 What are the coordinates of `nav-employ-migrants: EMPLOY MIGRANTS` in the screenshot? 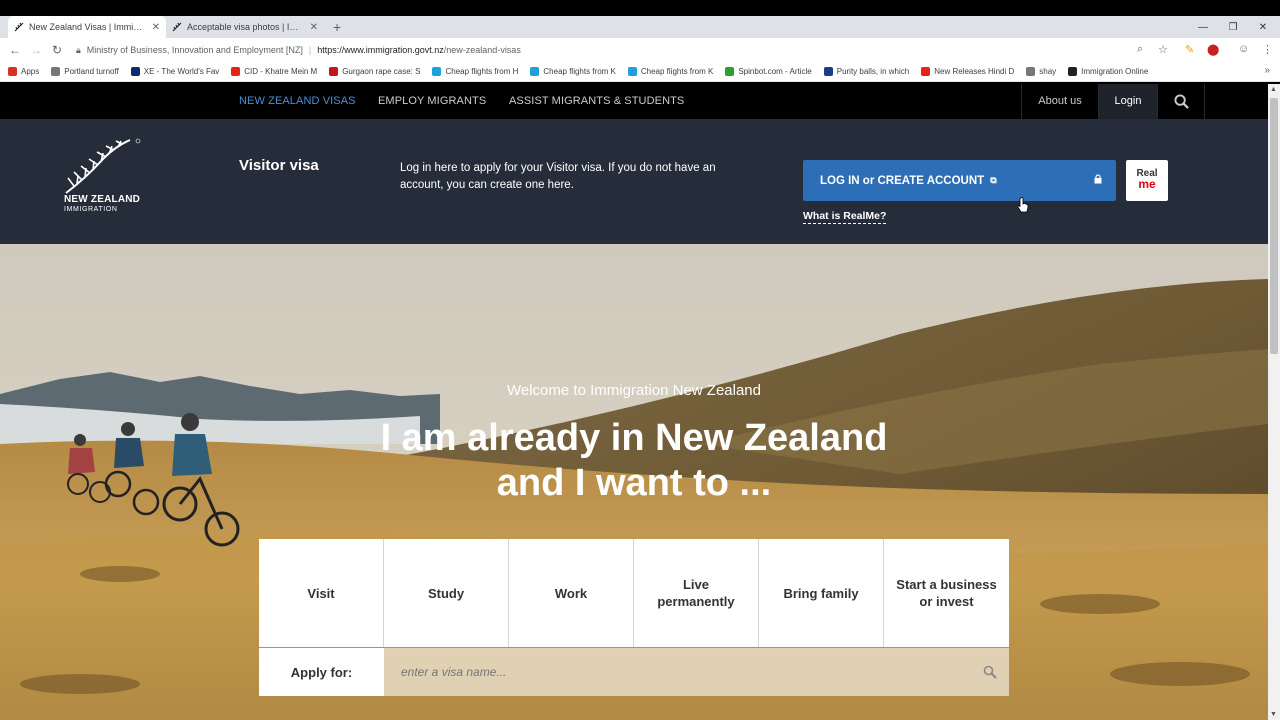 It's located at (432, 101).